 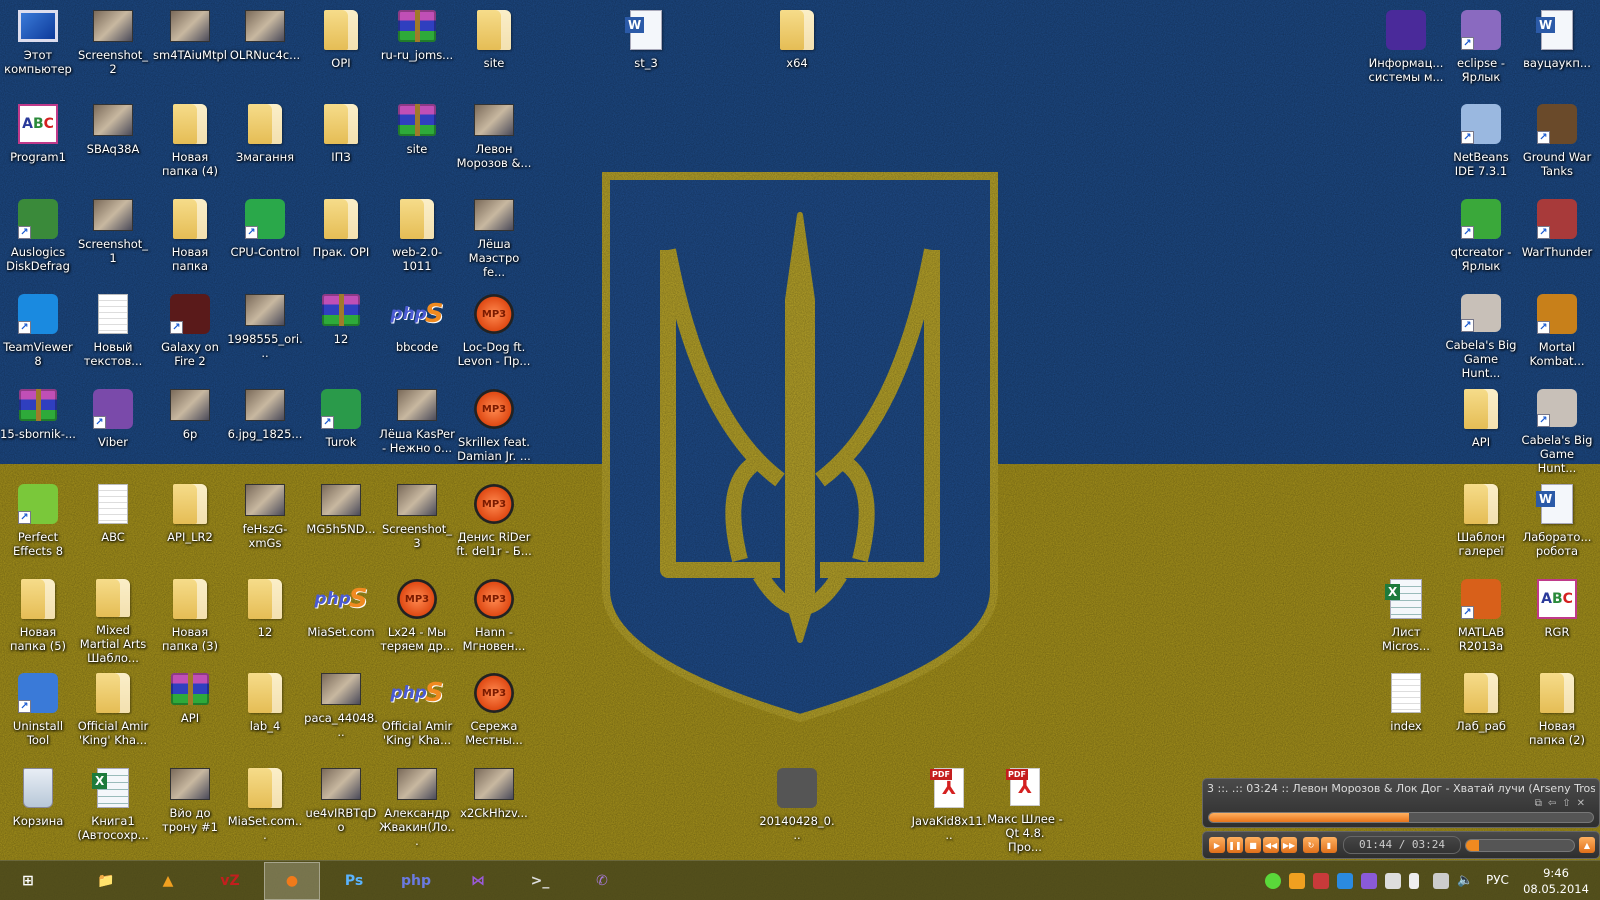 I want to click on desktop-icon: Этот компьютер, so click(x=38, y=50).